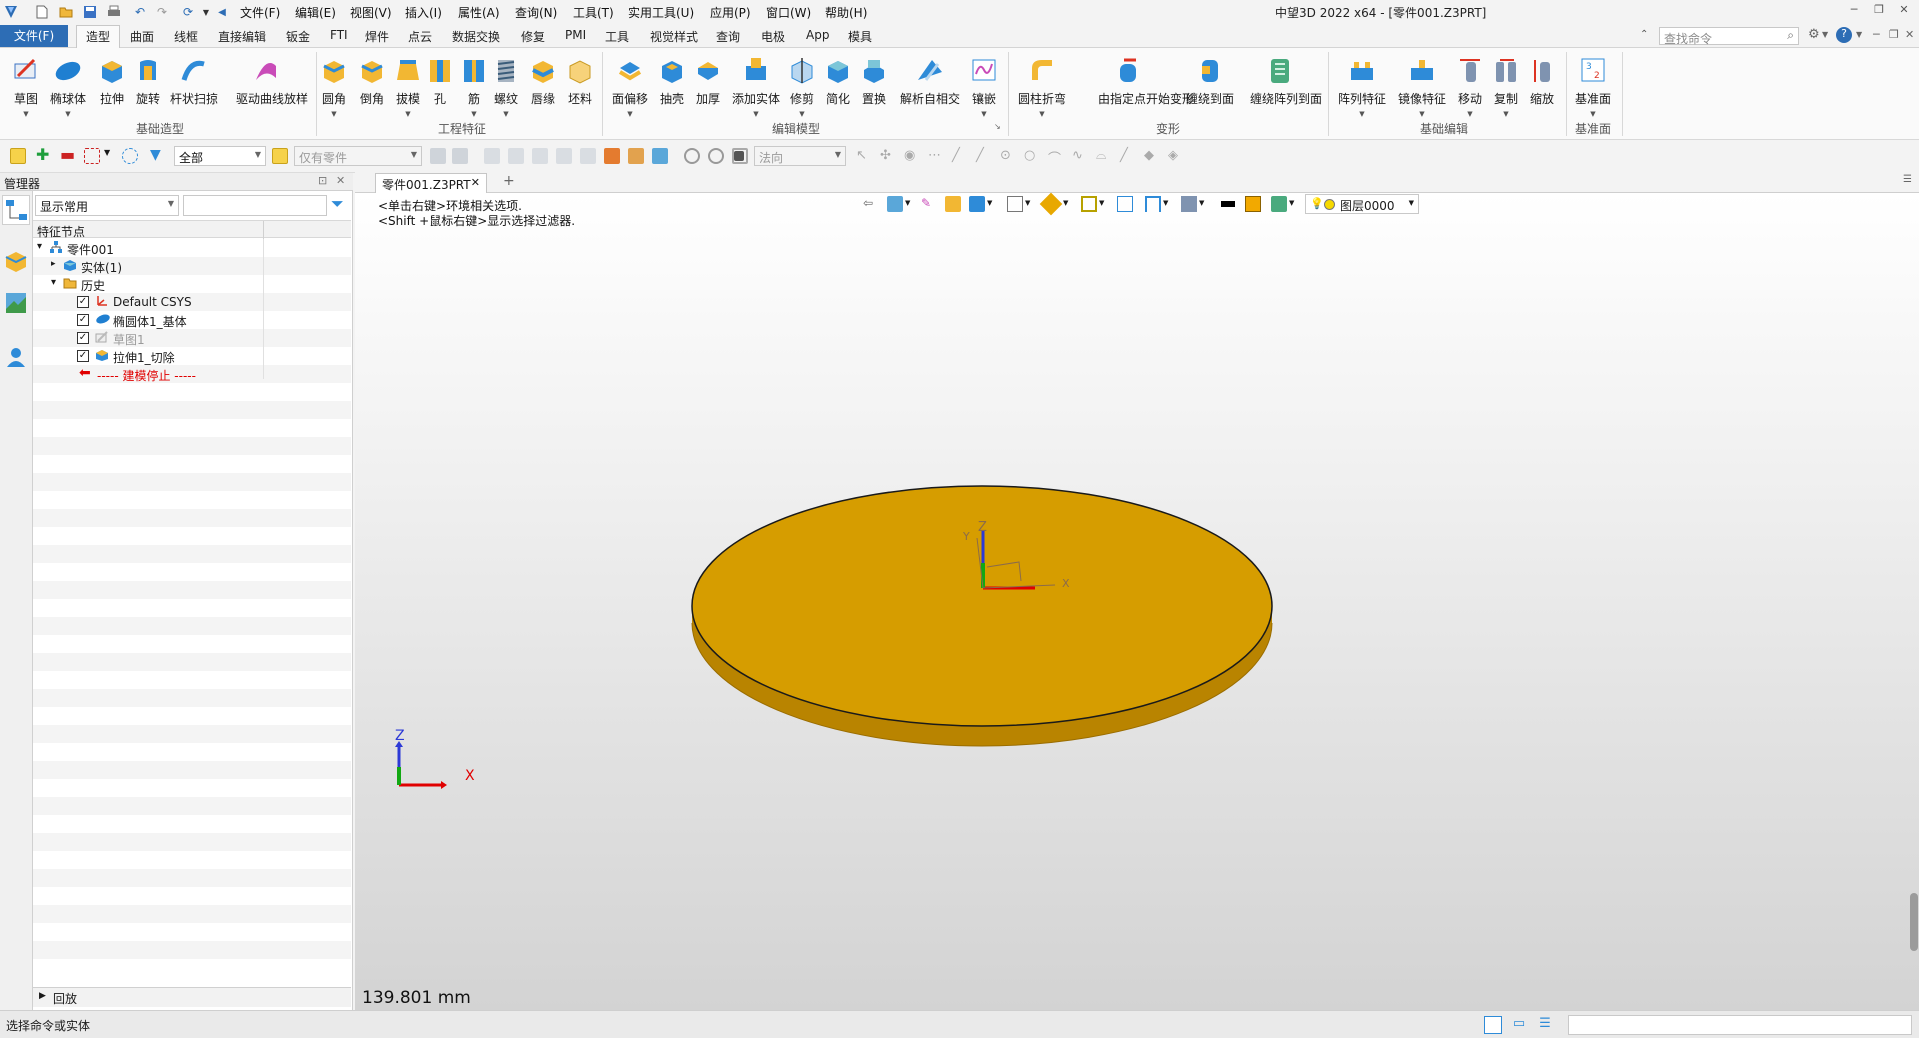 The height and width of the screenshot is (1038, 1919). Describe the element at coordinates (44, 155) in the screenshot. I see `add-select-icon: ✚` at that location.